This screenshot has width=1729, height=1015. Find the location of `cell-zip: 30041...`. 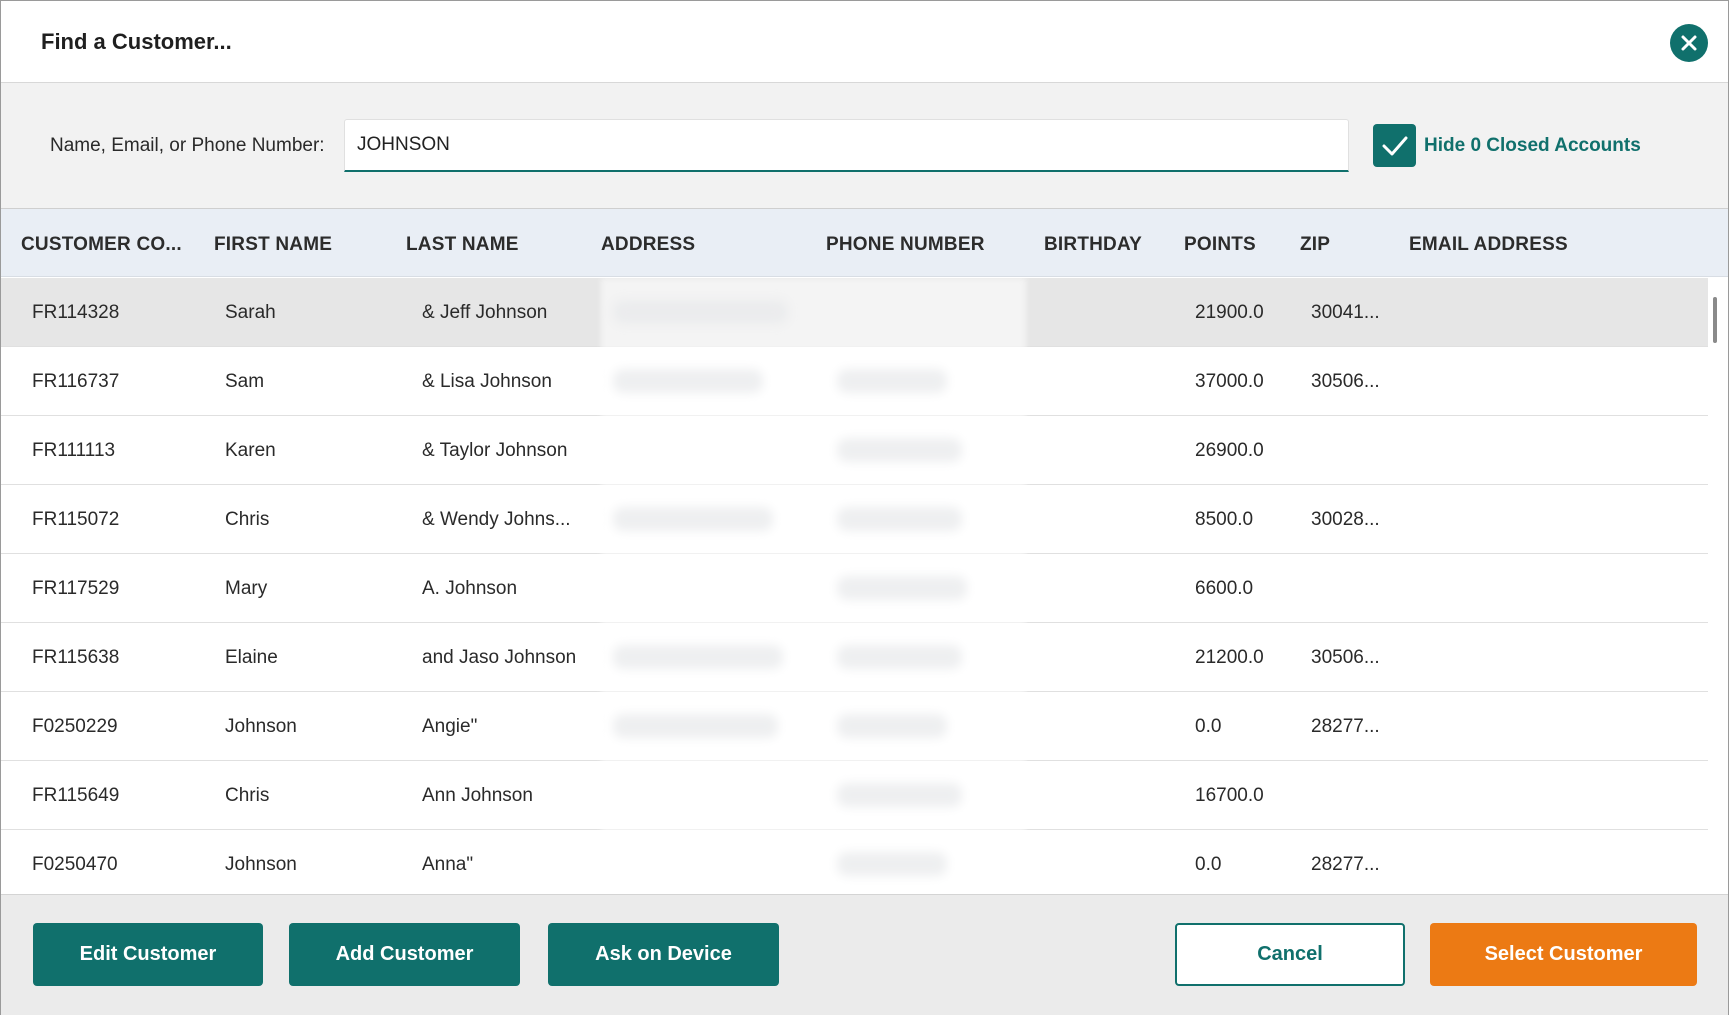

cell-zip: 30041... is located at coordinates (1345, 312).